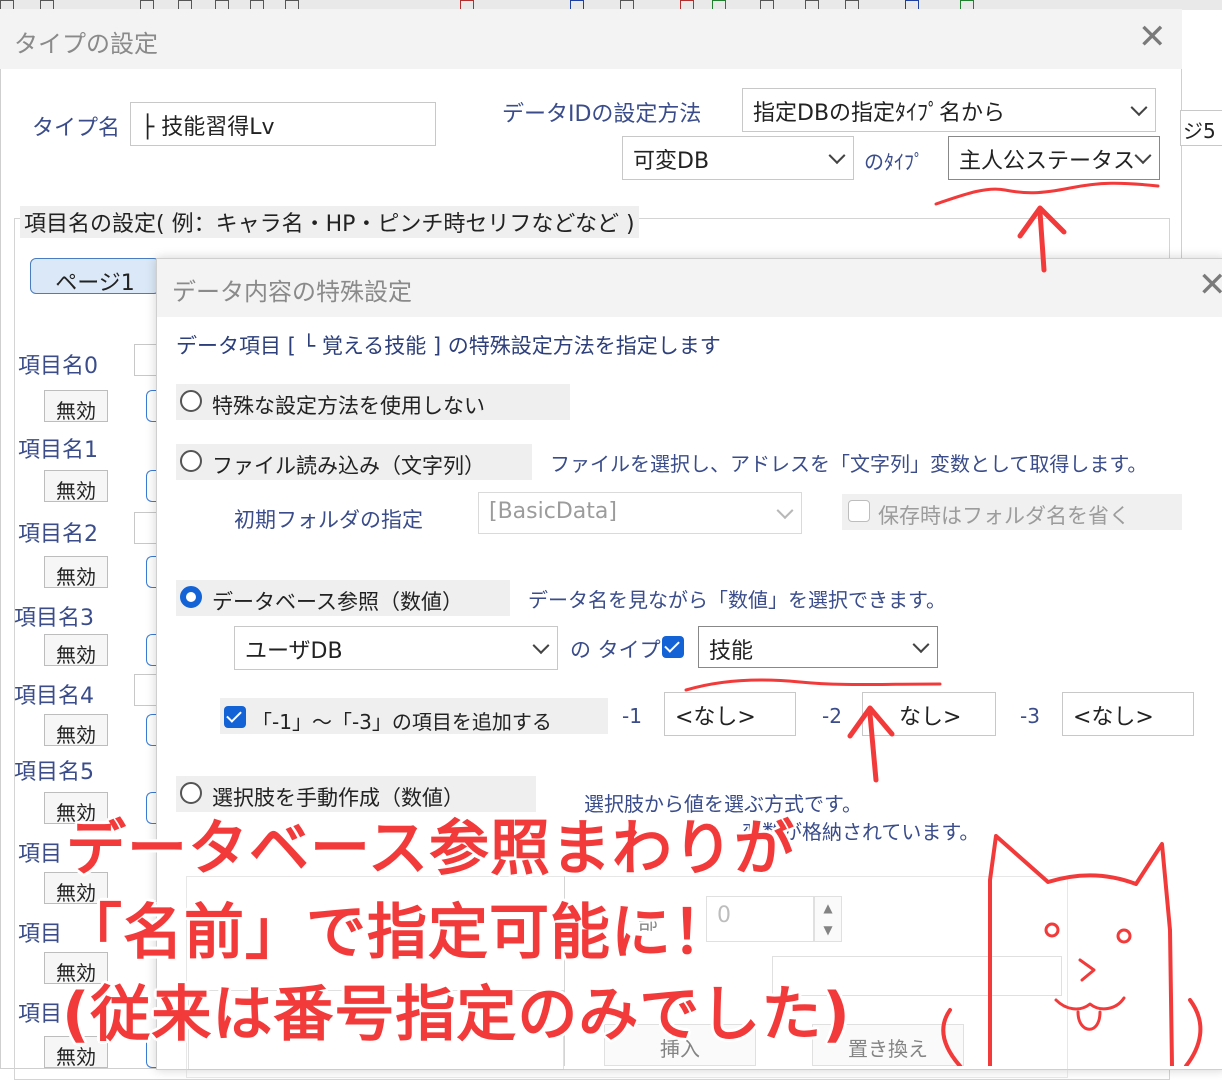  Describe the element at coordinates (456, 1015) in the screenshot. I see `caption-line-3: (従来は番号指定のみでした)` at that location.